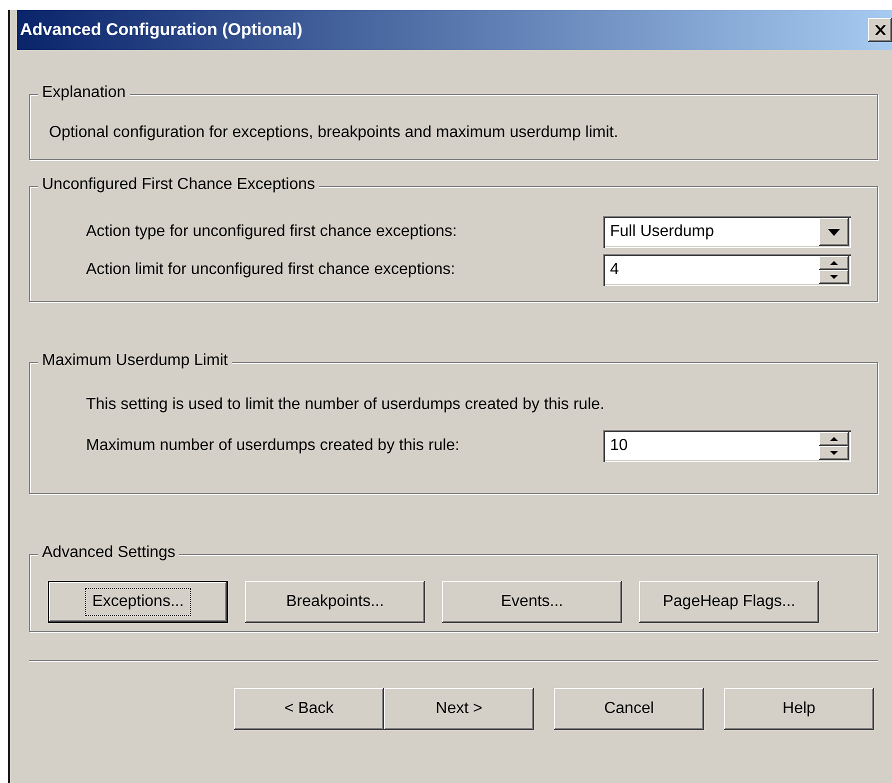 The width and height of the screenshot is (892, 783). I want to click on group-title: Maximum Userdump Limit, so click(135, 361).